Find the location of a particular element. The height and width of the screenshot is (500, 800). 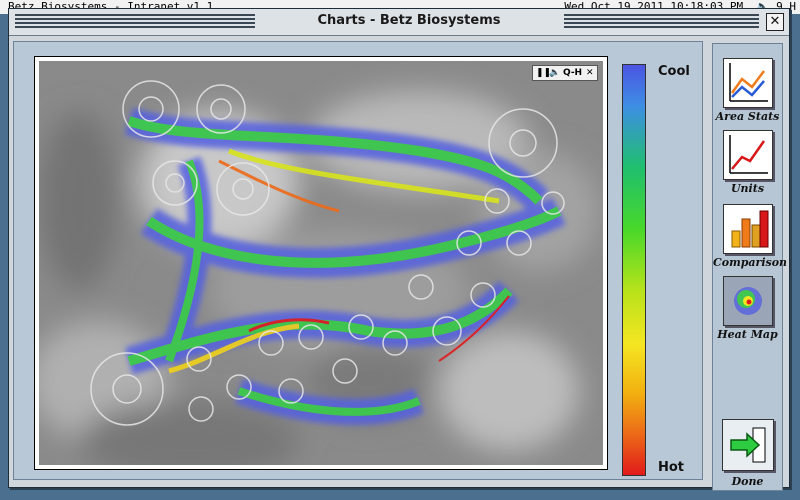

units-button: Units is located at coordinates (747, 162).